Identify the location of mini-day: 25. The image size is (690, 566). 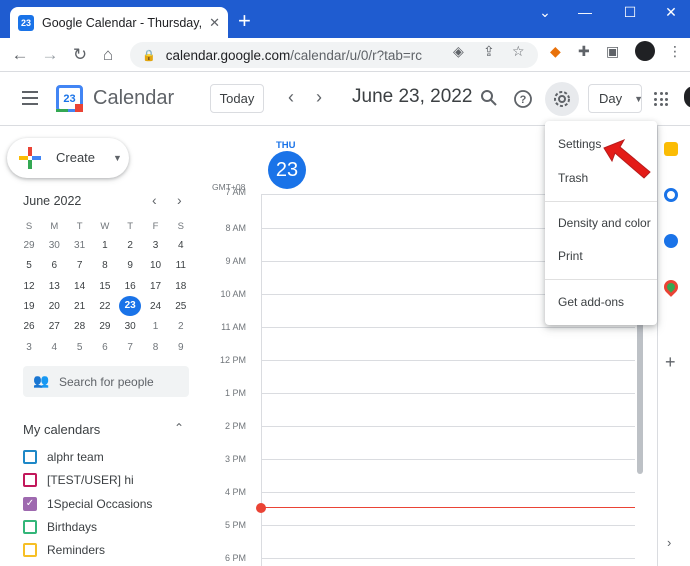
(181, 306).